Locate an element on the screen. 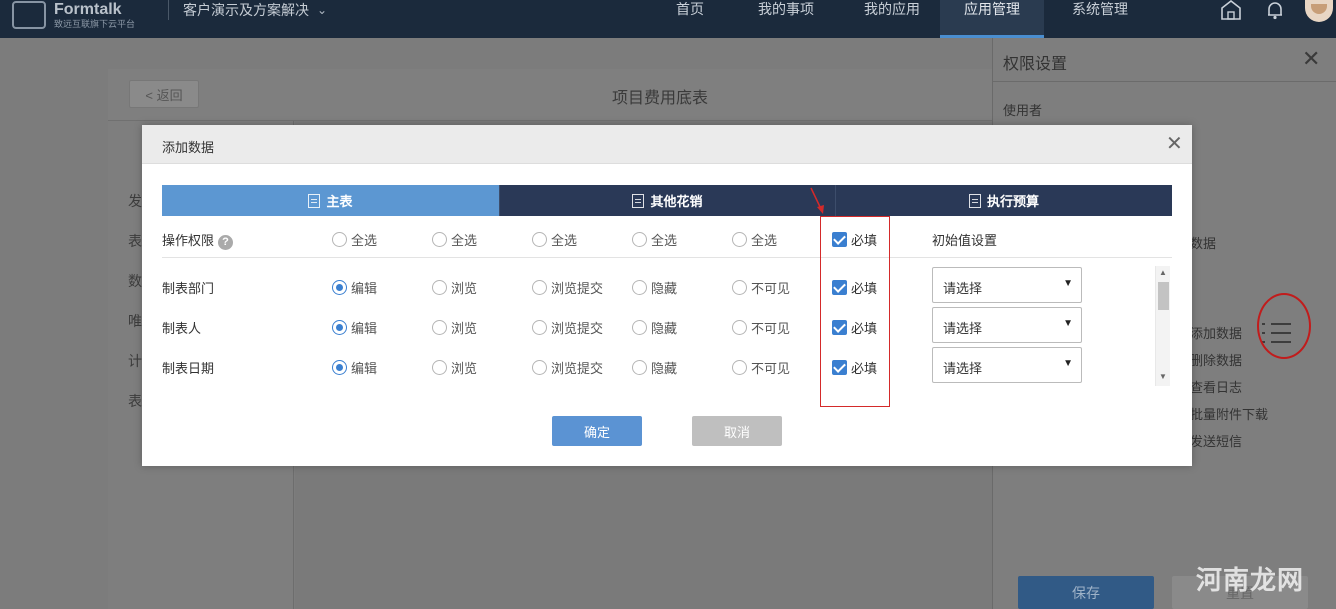 Image resolution: width=1336 pixels, height=609 pixels. scrollbar: ▲ ▼ is located at coordinates (1162, 326).